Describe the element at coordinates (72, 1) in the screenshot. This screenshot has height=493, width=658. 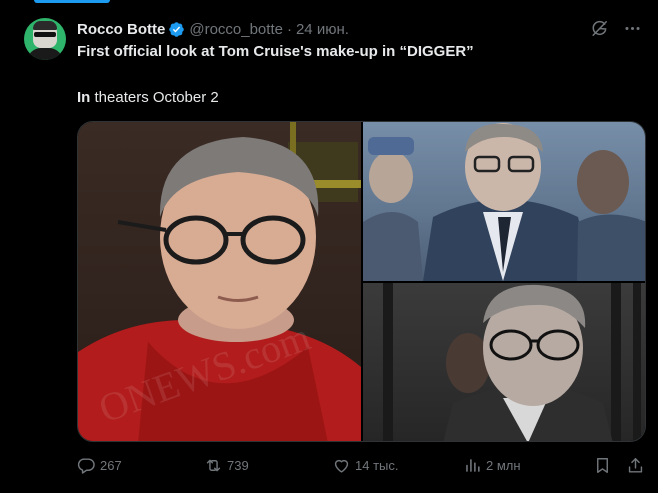
I see `top-indicator-bar` at that location.